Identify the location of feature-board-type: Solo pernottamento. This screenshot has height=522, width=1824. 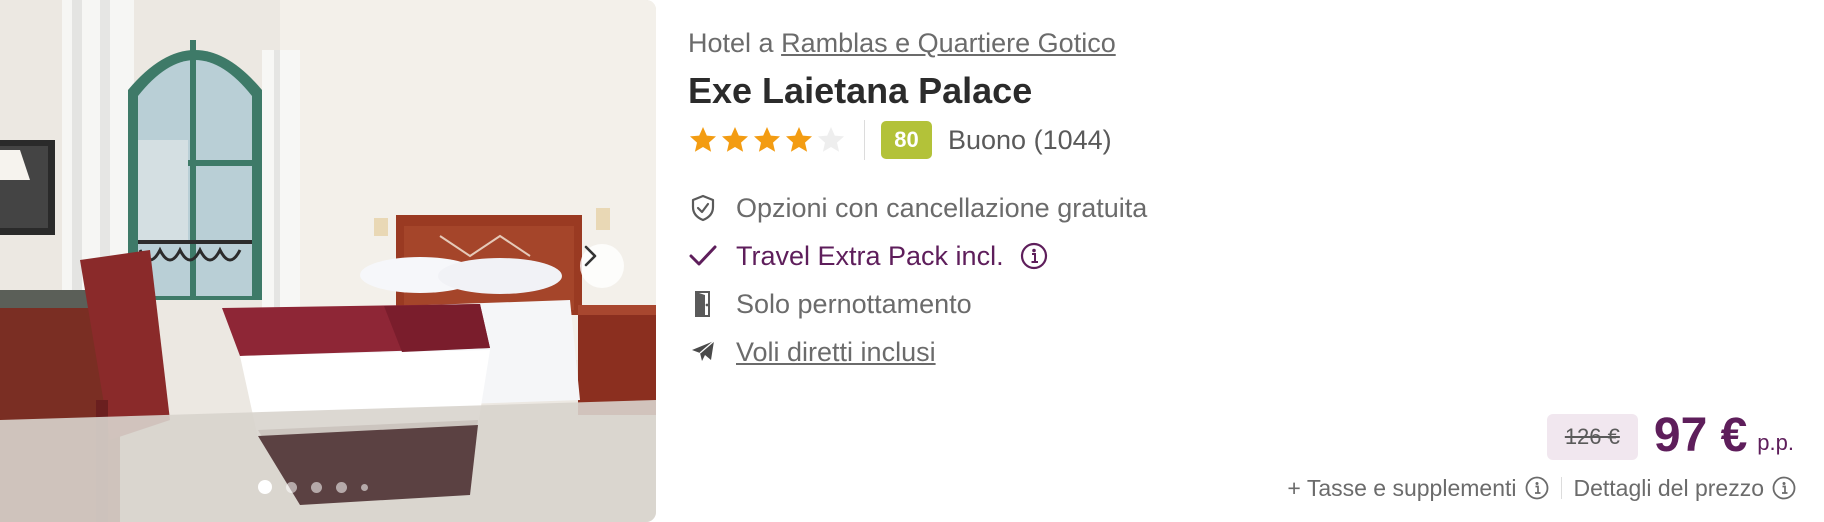
(830, 304).